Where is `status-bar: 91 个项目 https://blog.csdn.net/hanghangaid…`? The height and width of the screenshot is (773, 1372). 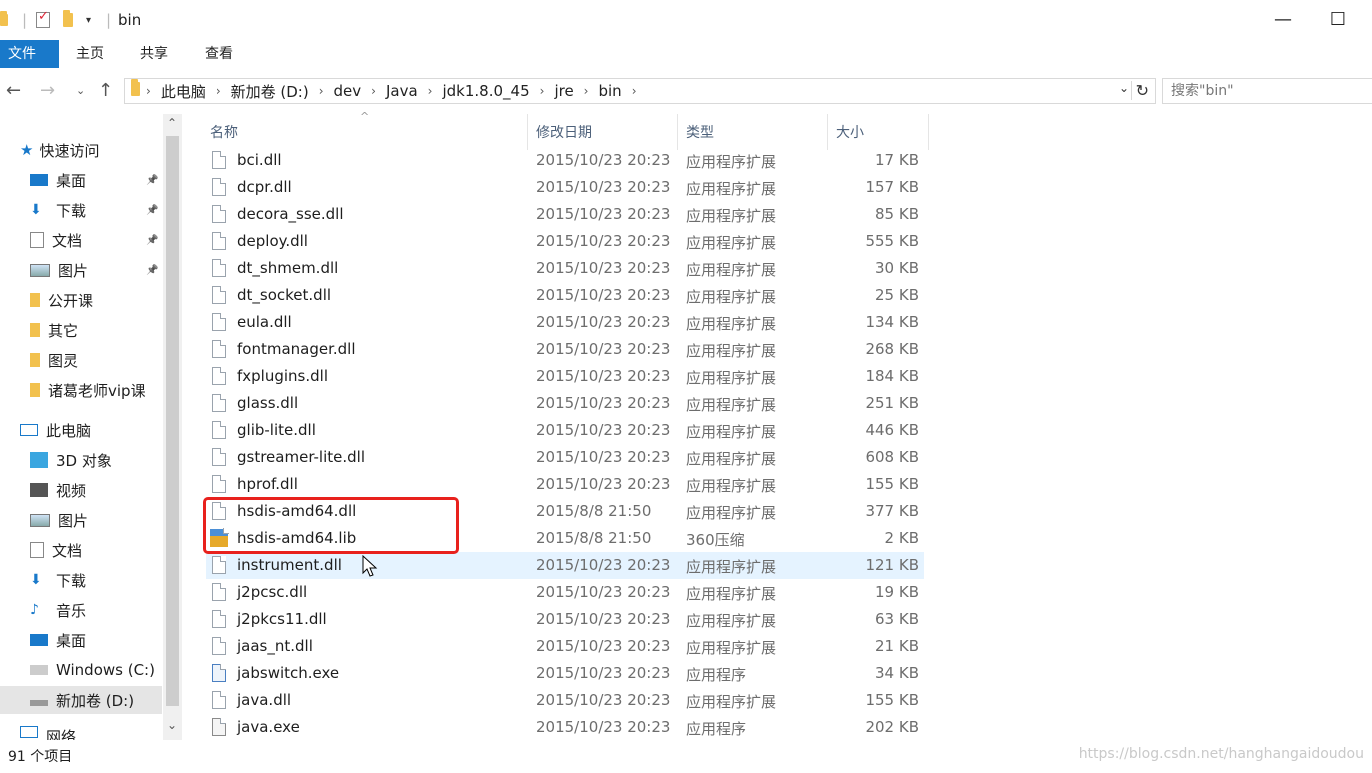
status-bar: 91 个项目 https://blog.csdn.net/hanghangaid… is located at coordinates (686, 756).